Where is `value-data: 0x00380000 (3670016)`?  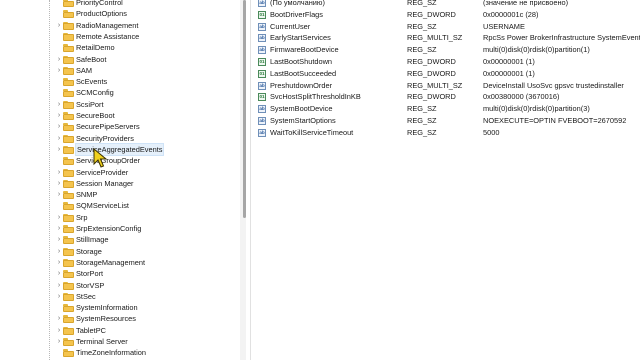
value-data: 0x00380000 (3670016) is located at coordinates (521, 97).